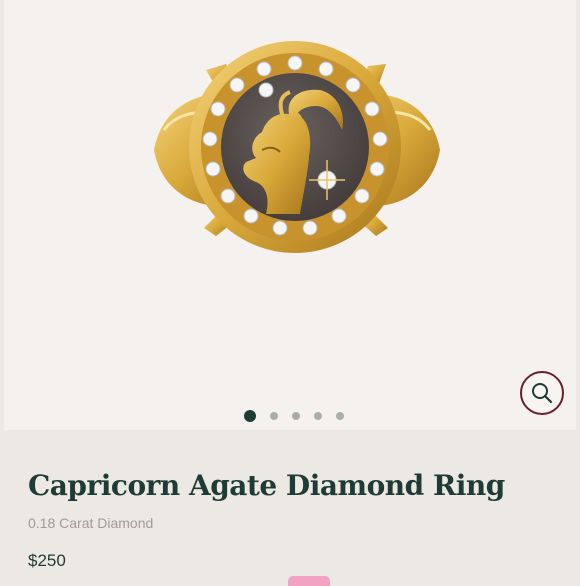 Image resolution: width=580 pixels, height=586 pixels. What do you see at coordinates (266, 485) in the screenshot?
I see `product-title: Capricorn Agate Diamond Ring` at bounding box center [266, 485].